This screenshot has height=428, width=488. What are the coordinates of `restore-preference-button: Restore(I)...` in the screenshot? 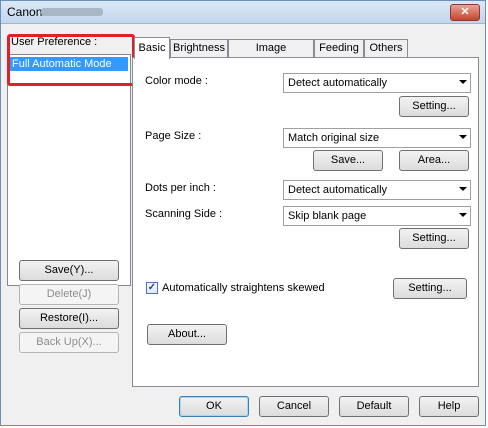 It's located at (69, 318).